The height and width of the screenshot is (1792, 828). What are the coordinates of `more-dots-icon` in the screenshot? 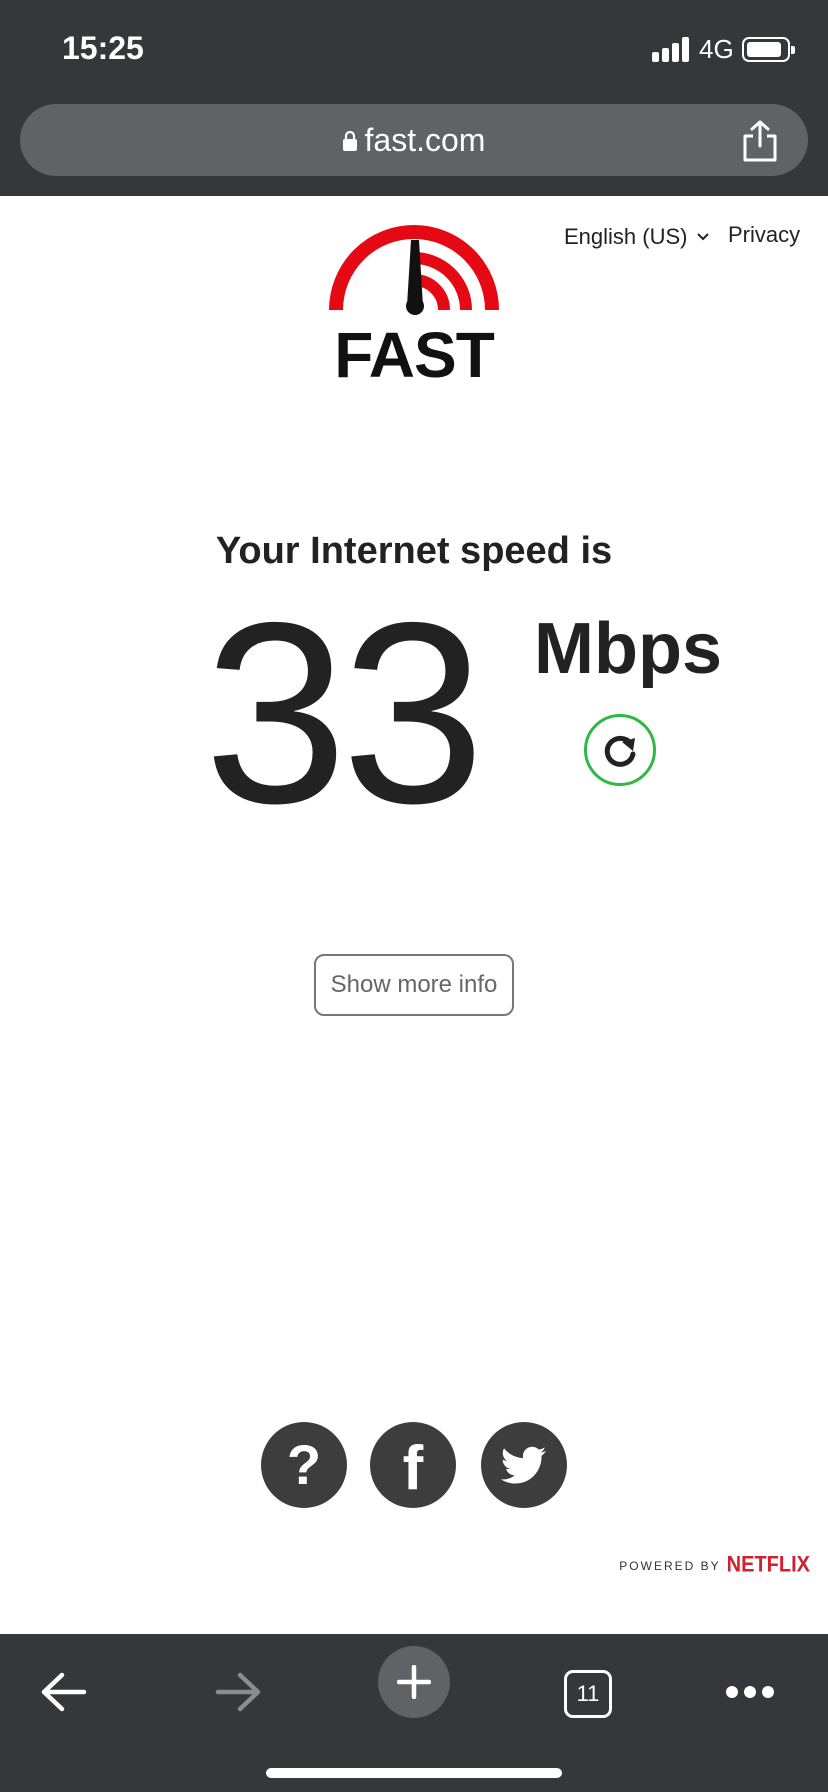 It's located at (750, 1692).